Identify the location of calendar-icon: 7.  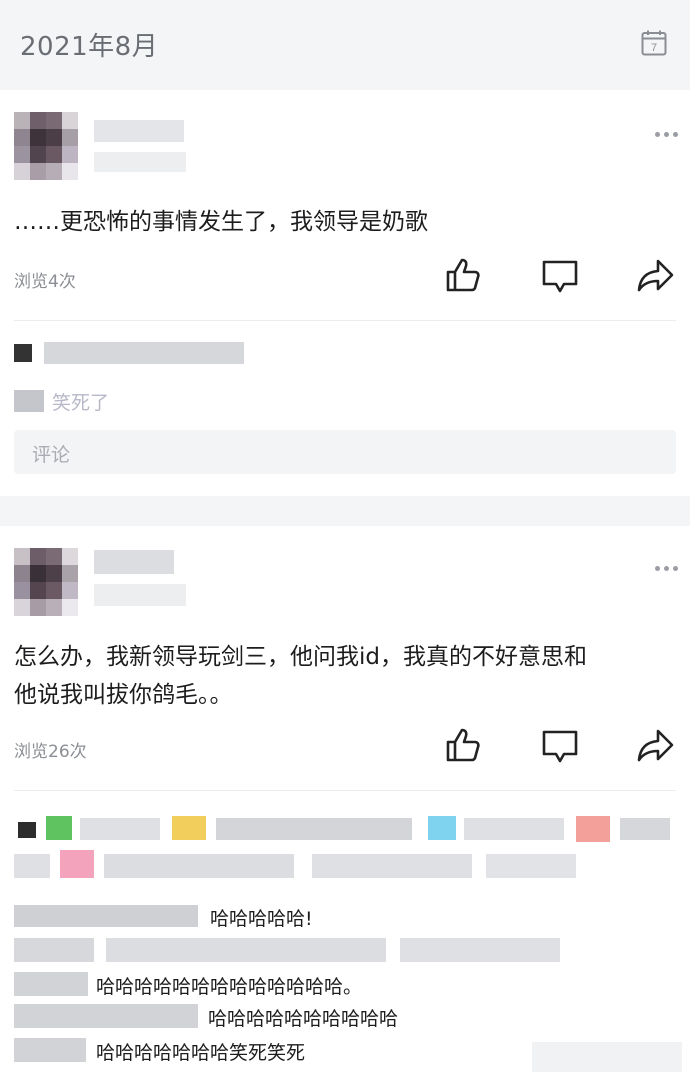
(654, 43).